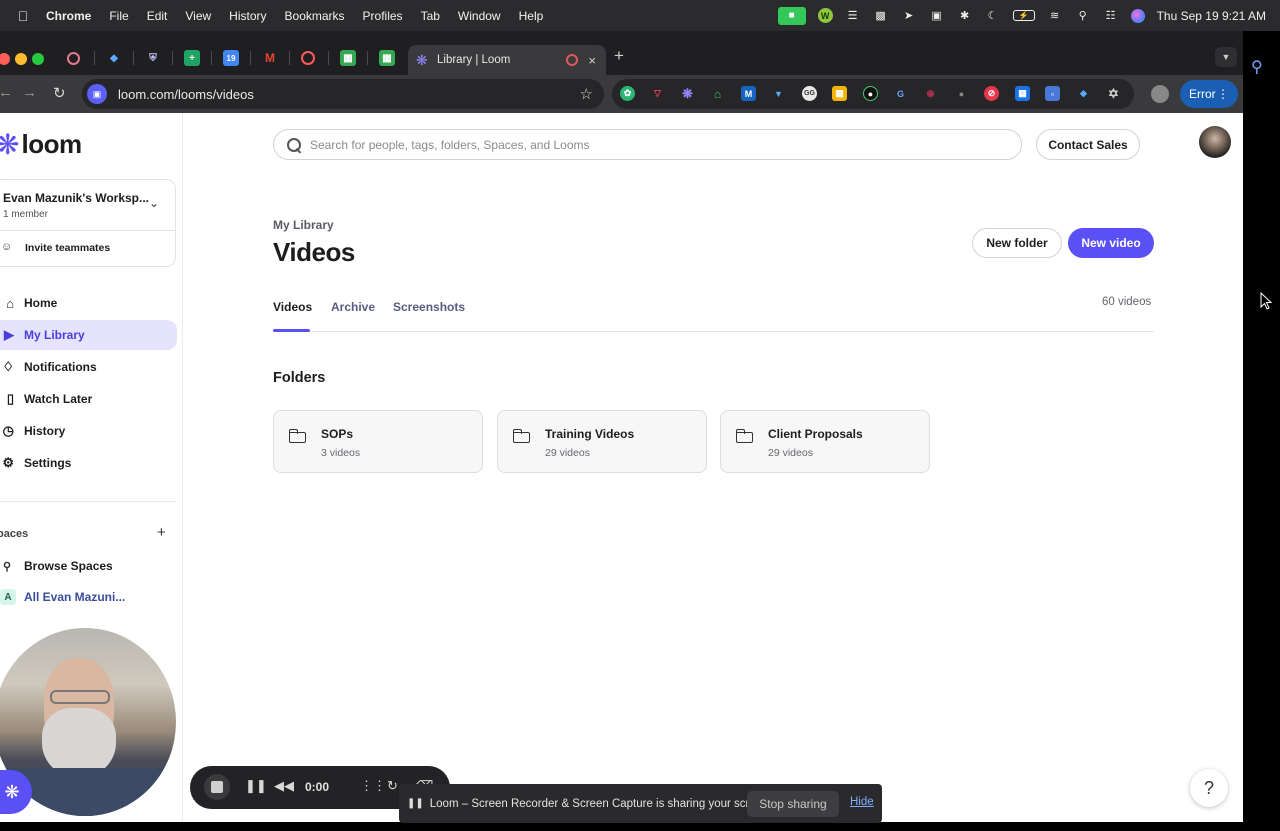 The width and height of the screenshot is (1280, 831). What do you see at coordinates (1022, 93) in the screenshot?
I see `ext-book-icon: ▦` at bounding box center [1022, 93].